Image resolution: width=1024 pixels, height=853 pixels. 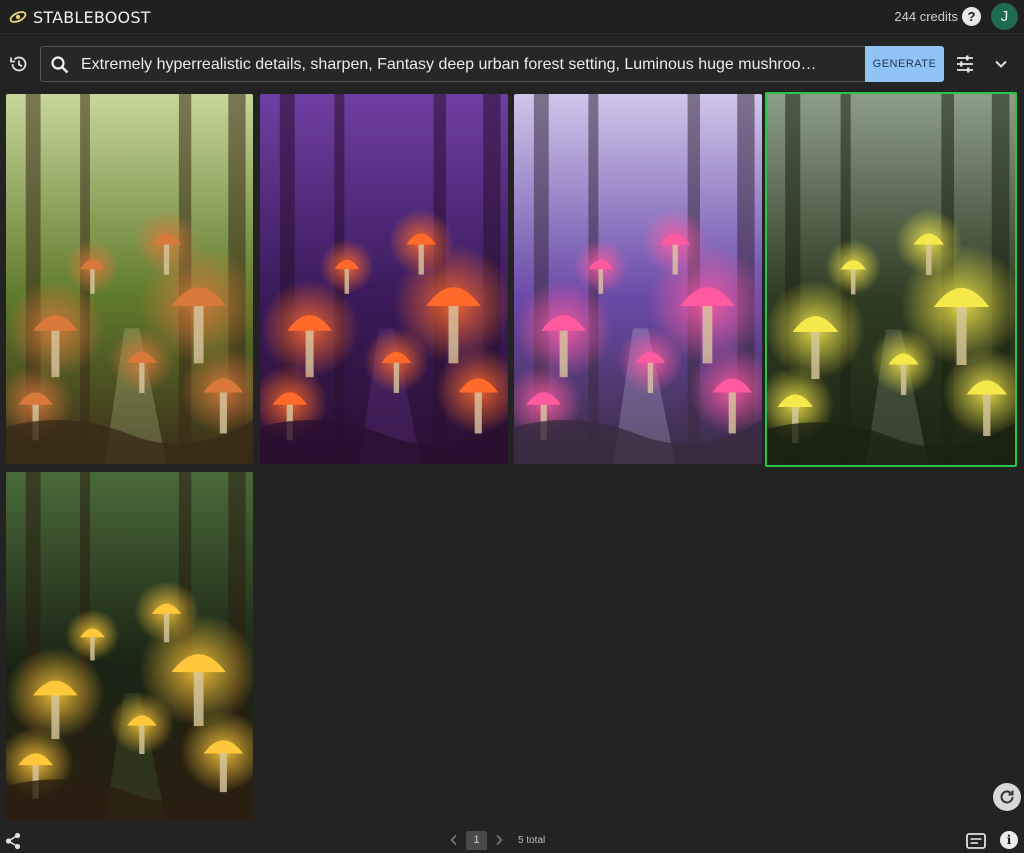 What do you see at coordinates (1001, 64) in the screenshot?
I see `chevron-down-icon` at bounding box center [1001, 64].